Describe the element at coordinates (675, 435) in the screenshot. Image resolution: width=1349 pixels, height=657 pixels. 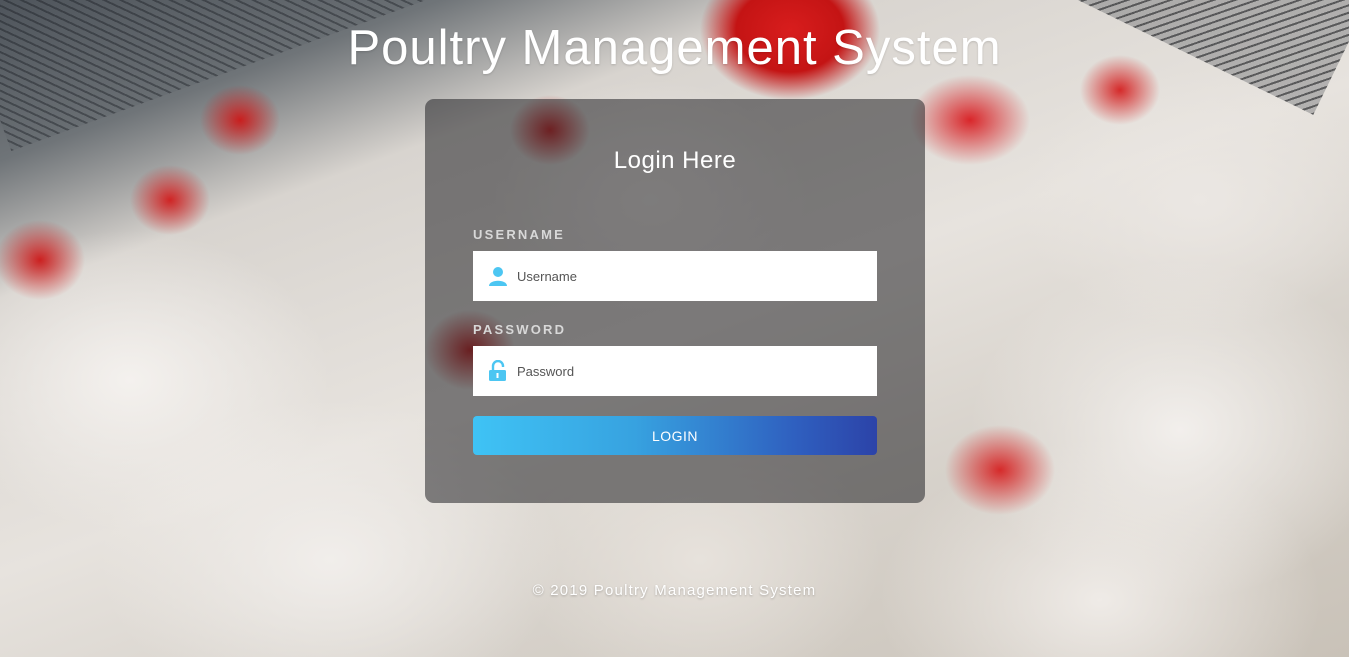
I see `login-button: LOGIN` at that location.